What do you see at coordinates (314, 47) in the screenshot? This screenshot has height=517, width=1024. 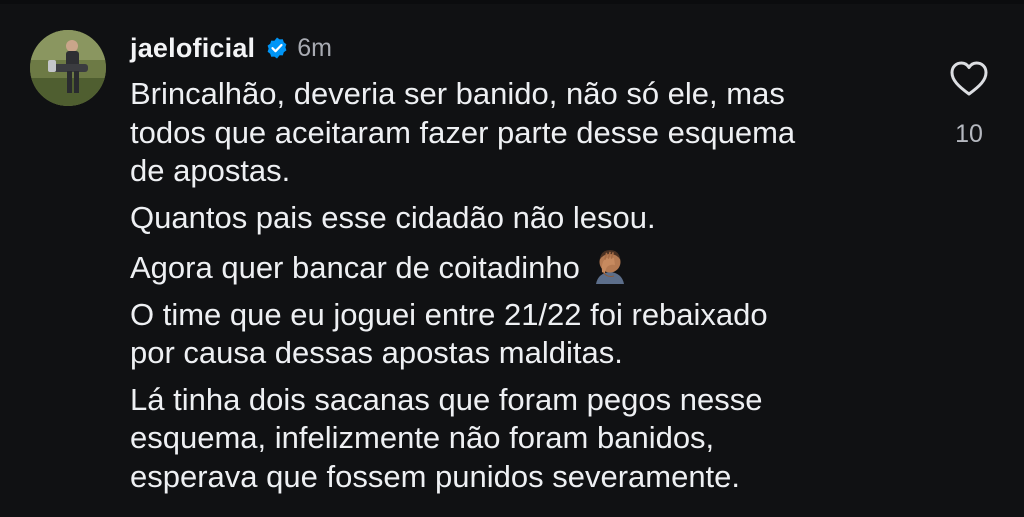 I see `timestamp: 6m` at bounding box center [314, 47].